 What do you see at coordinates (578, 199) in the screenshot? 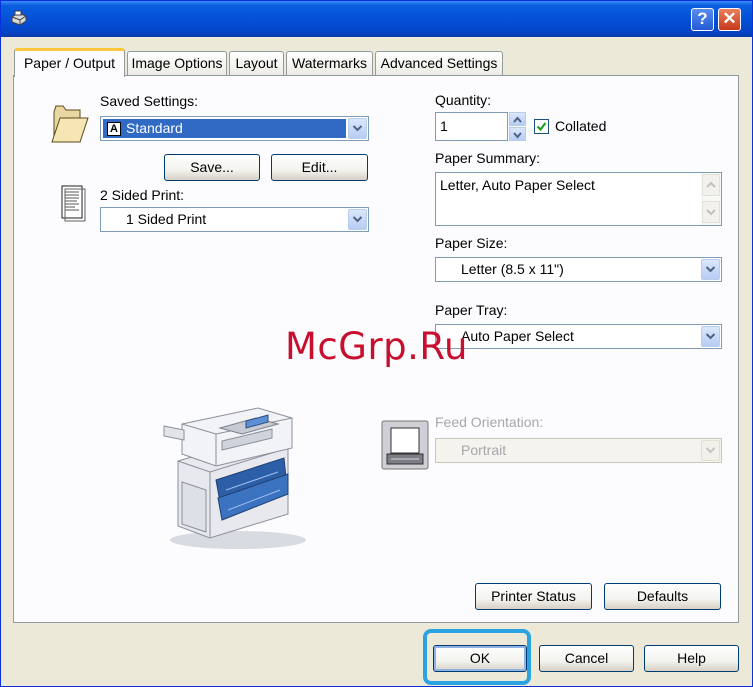
I see `paper-summary-box: Letter, Auto Paper Select` at bounding box center [578, 199].